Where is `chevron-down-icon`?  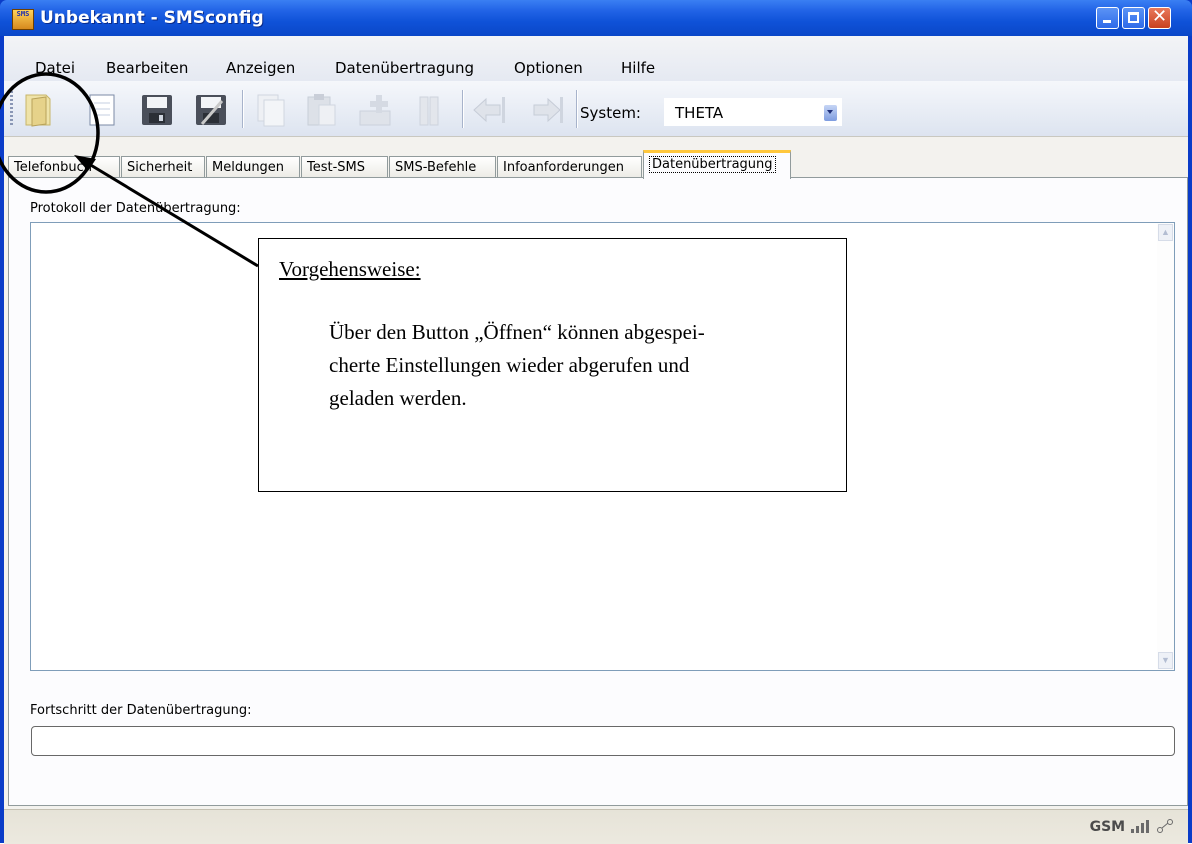
chevron-down-icon is located at coordinates (830, 113).